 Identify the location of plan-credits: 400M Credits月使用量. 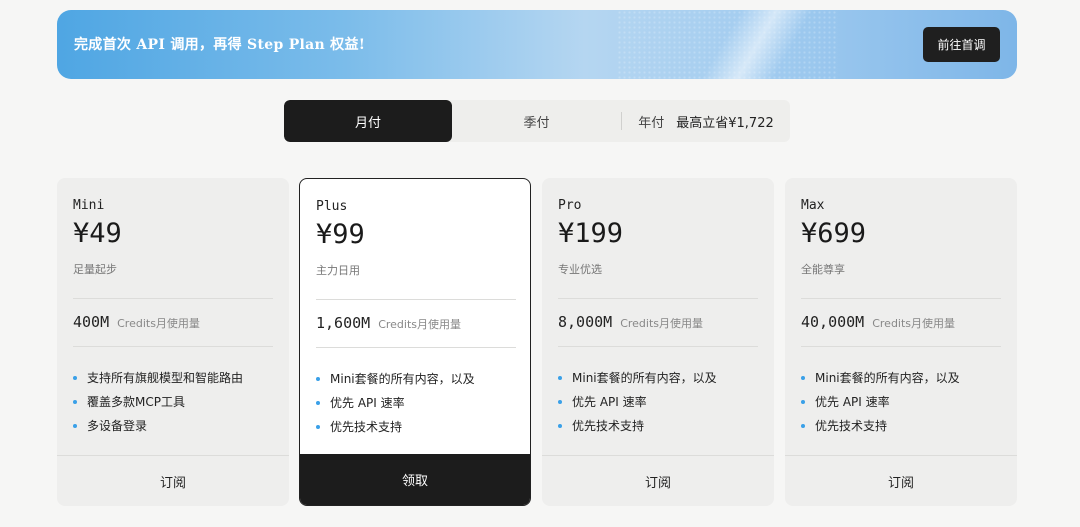
(136, 322).